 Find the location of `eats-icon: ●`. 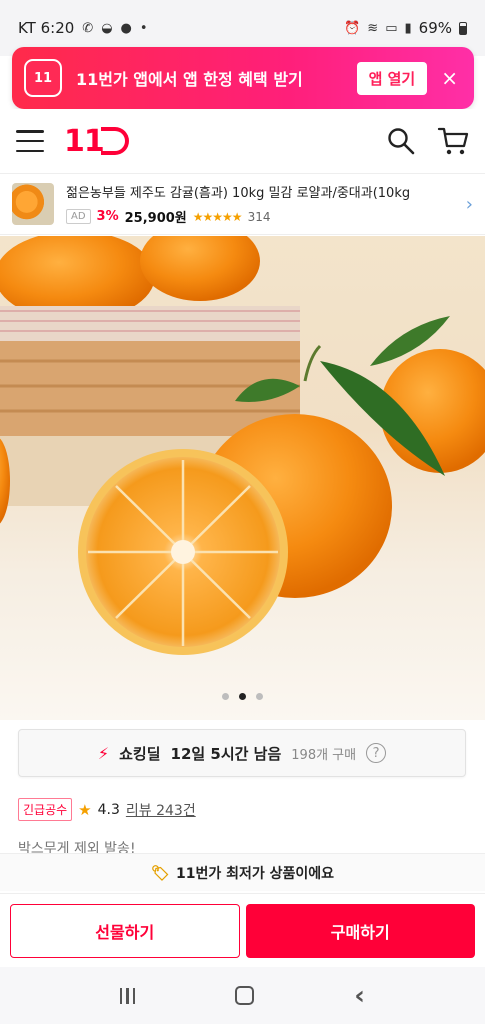

eats-icon: ● is located at coordinates (126, 28).